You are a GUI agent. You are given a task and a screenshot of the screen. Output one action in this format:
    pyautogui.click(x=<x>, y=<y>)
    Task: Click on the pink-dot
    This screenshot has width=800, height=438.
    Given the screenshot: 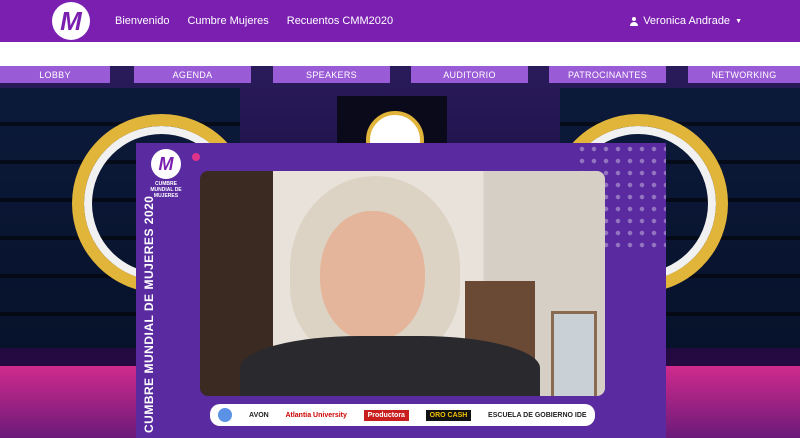 What is the action you would take?
    pyautogui.click(x=196, y=157)
    